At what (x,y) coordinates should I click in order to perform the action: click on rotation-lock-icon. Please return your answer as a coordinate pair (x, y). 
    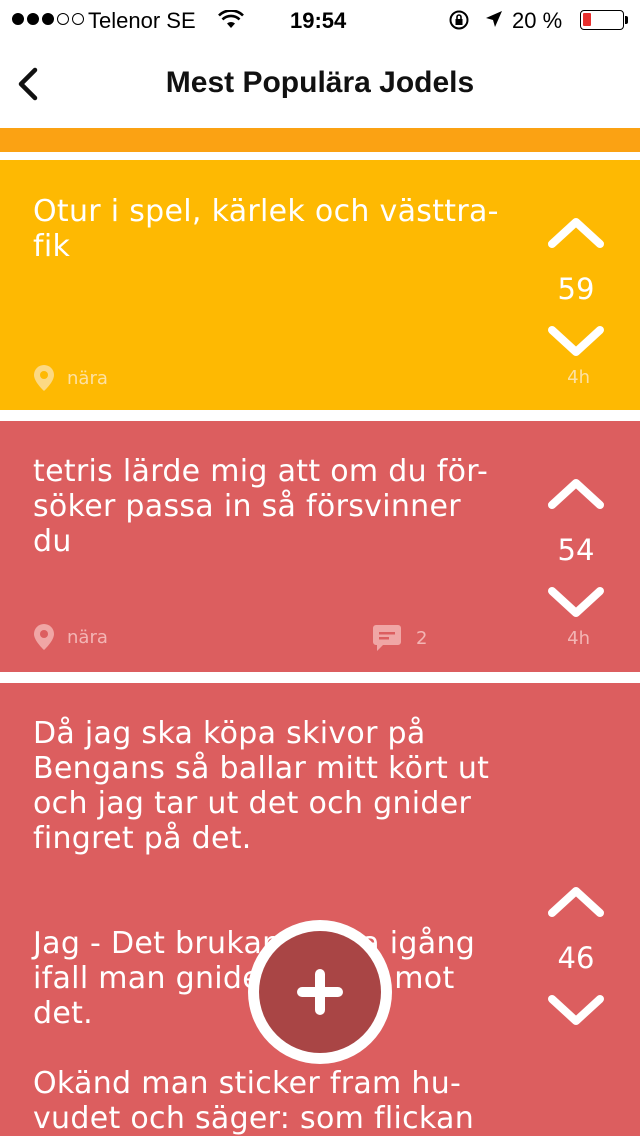
    Looking at the image, I should click on (459, 23).